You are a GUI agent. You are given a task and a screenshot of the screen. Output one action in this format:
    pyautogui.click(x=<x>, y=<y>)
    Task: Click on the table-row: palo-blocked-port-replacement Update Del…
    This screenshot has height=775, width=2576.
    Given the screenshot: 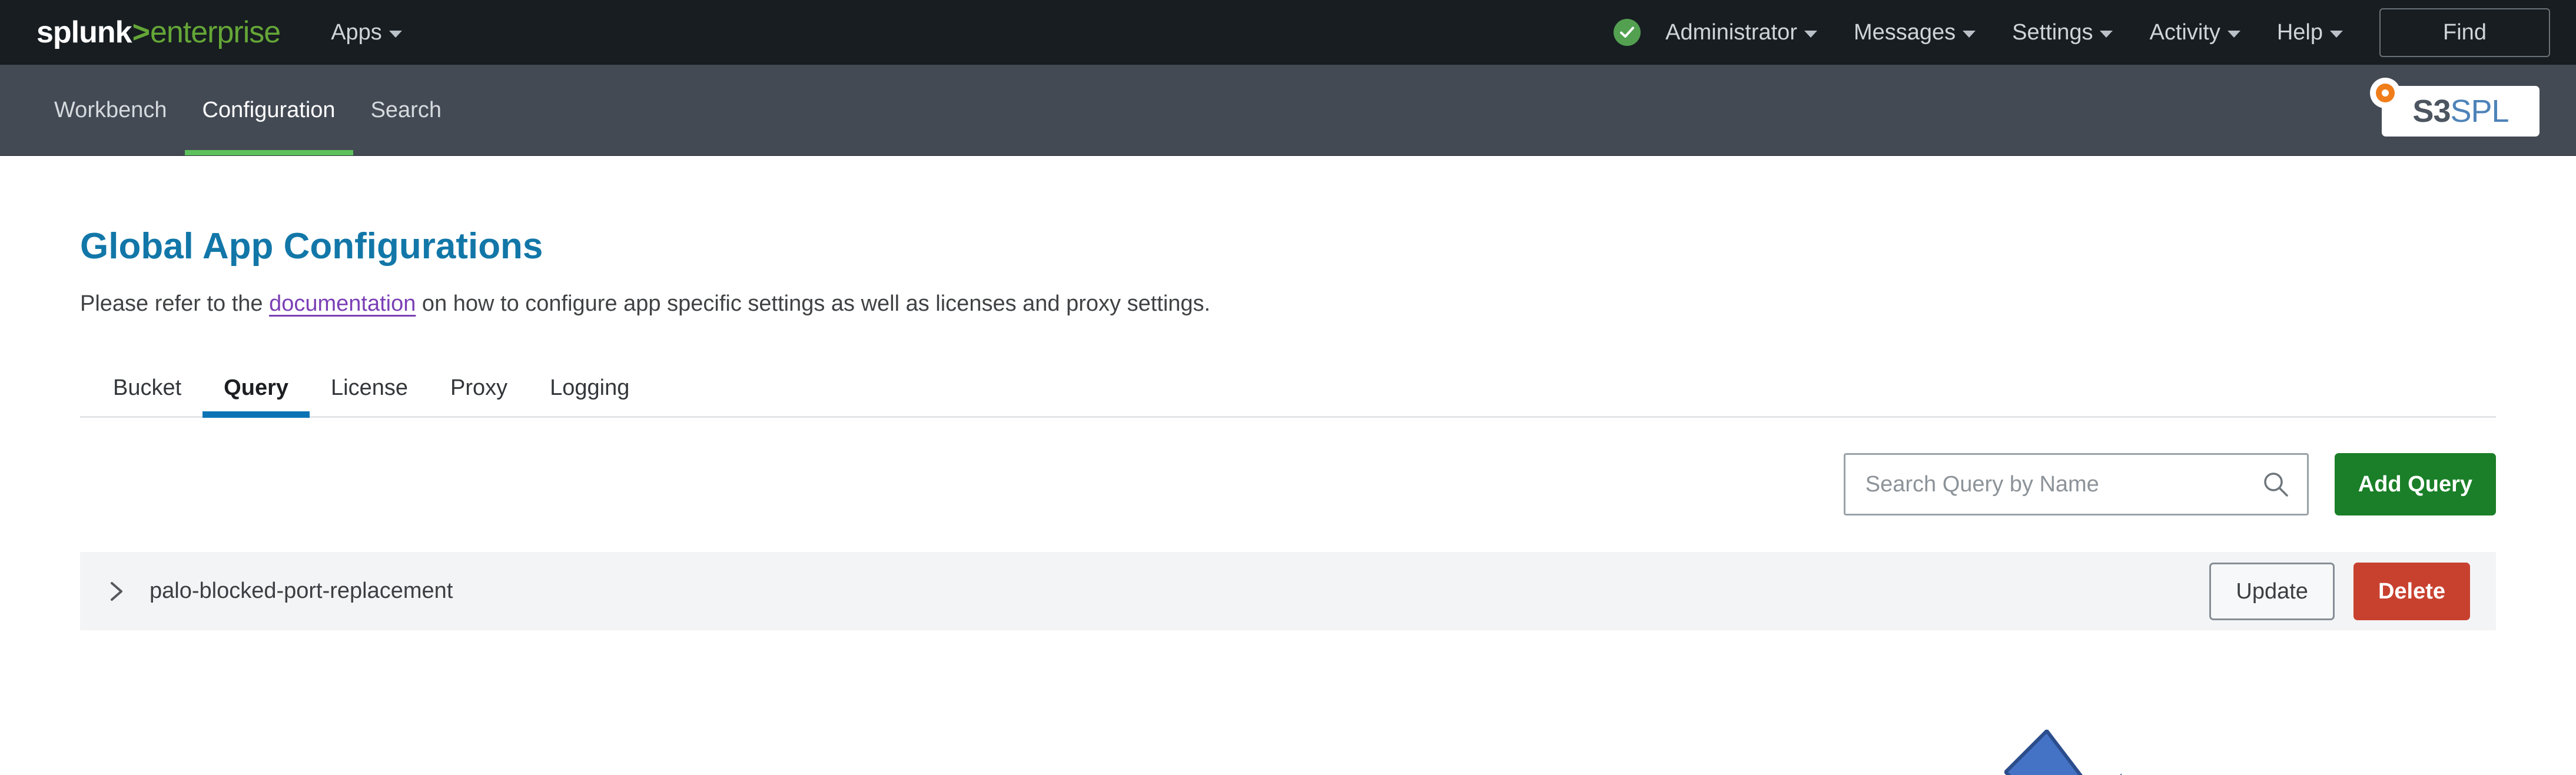 What is the action you would take?
    pyautogui.click(x=1288, y=591)
    